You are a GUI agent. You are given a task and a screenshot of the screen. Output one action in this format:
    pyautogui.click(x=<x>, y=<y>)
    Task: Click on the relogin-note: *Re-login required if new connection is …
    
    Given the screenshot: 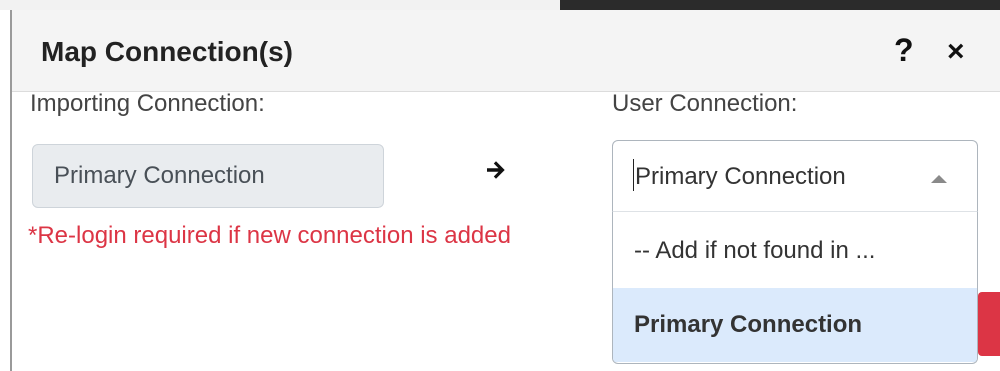 What is the action you would take?
    pyautogui.click(x=269, y=235)
    